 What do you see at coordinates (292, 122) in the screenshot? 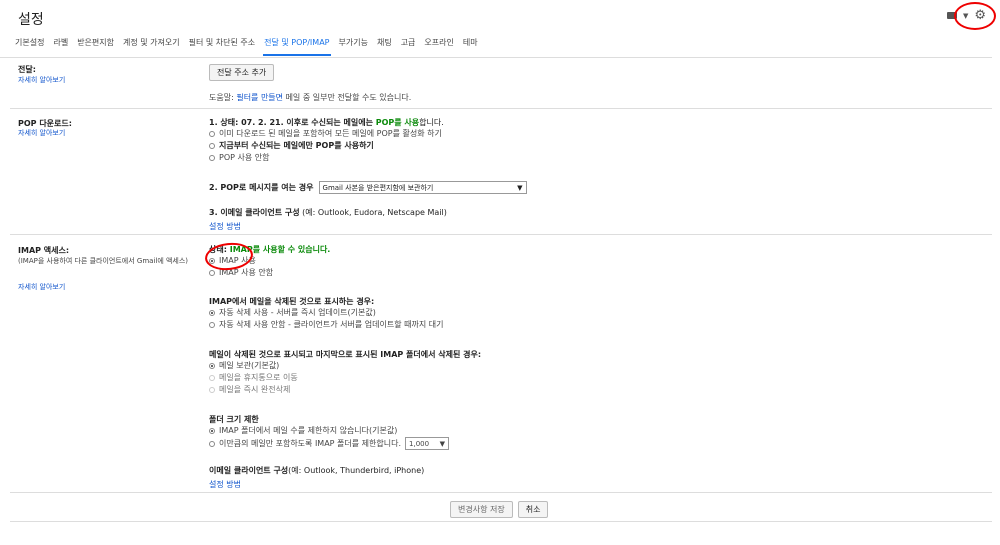
I see `pop-status-prefix: 1. 상태: 07. 2. 21. 이후로 수신되는 메일에는` at bounding box center [292, 122].